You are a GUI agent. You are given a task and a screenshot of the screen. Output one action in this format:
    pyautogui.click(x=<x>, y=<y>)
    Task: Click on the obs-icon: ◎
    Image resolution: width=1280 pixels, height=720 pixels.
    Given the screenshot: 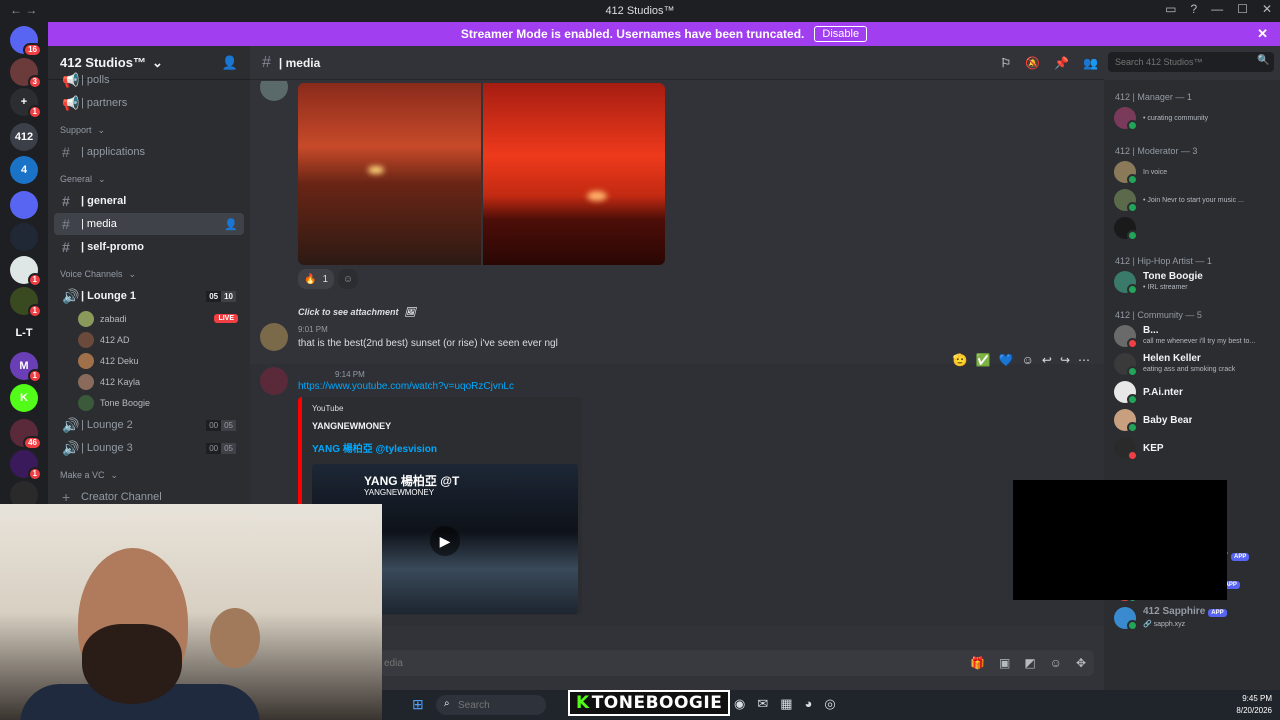 What is the action you would take?
    pyautogui.click(x=829, y=704)
    